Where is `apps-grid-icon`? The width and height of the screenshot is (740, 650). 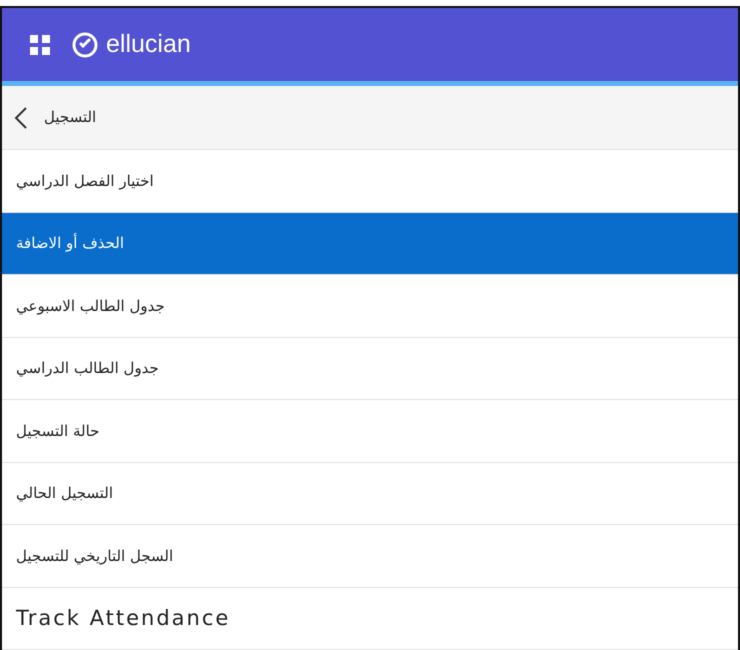
apps-grid-icon is located at coordinates (40, 44).